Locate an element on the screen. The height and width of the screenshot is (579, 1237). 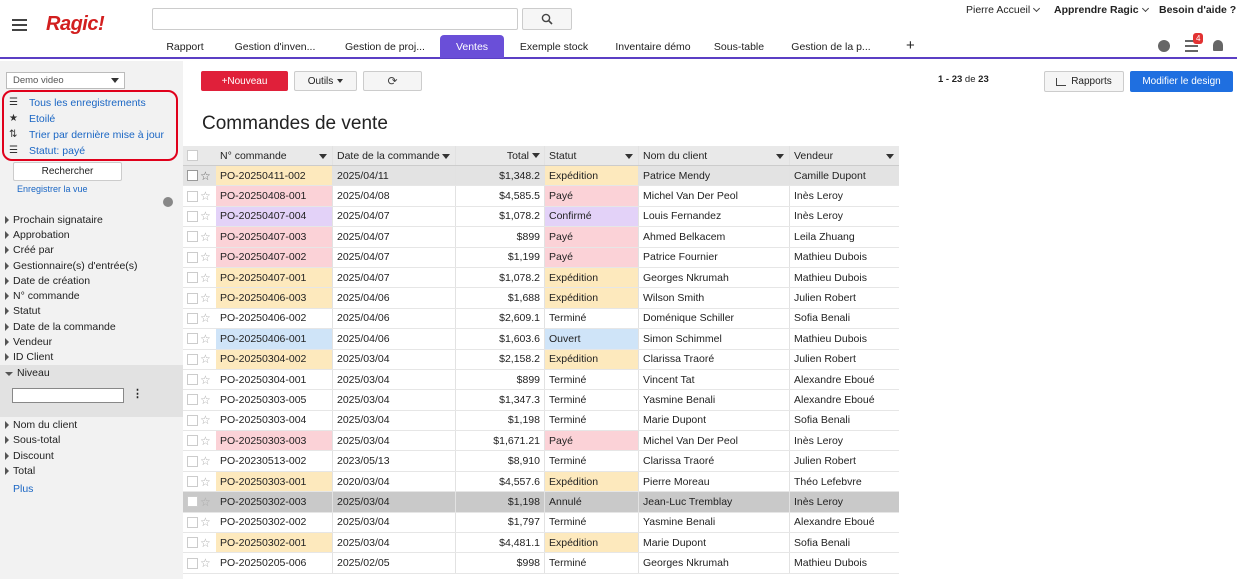
search-field: Approbation is located at coordinates (91, 234).